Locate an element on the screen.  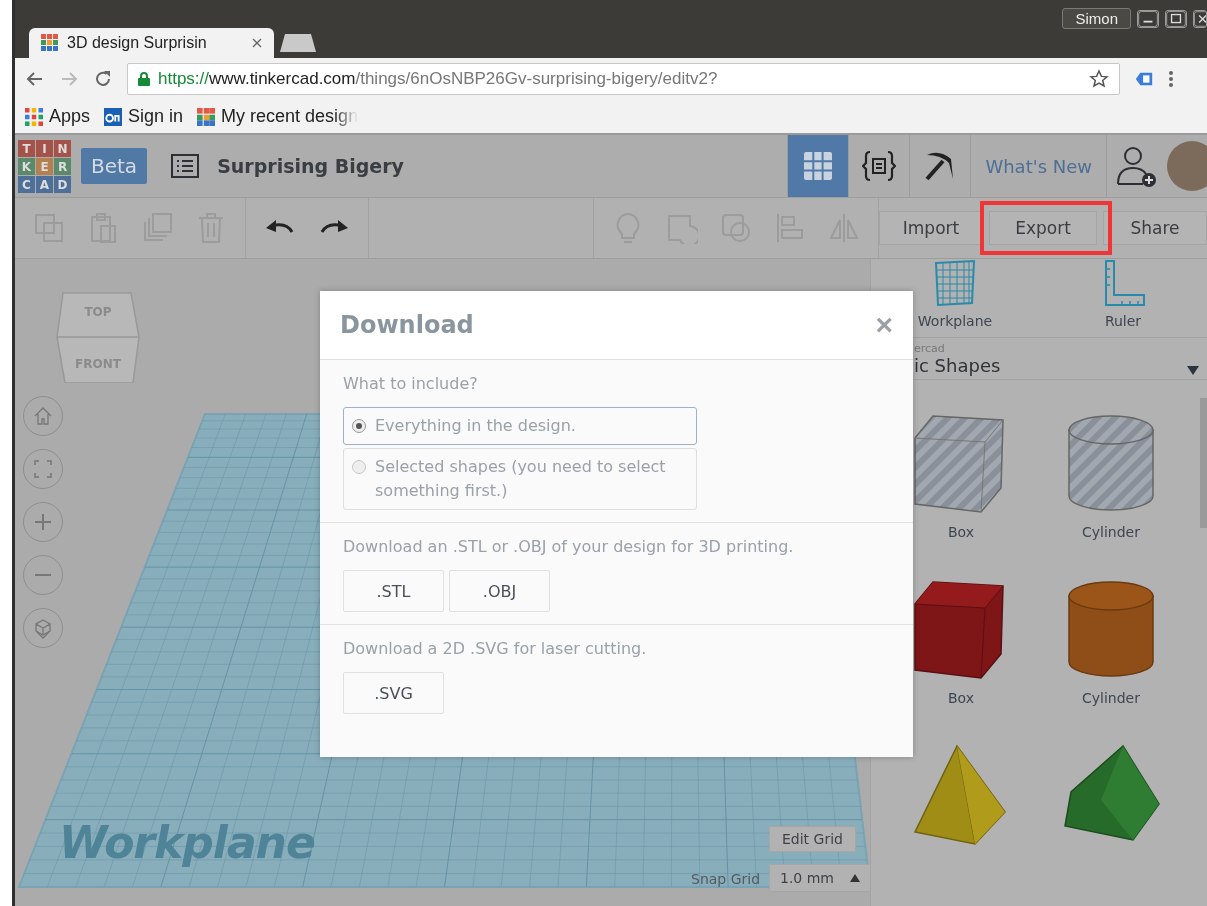
library-source: ercad is located at coordinates (930, 348).